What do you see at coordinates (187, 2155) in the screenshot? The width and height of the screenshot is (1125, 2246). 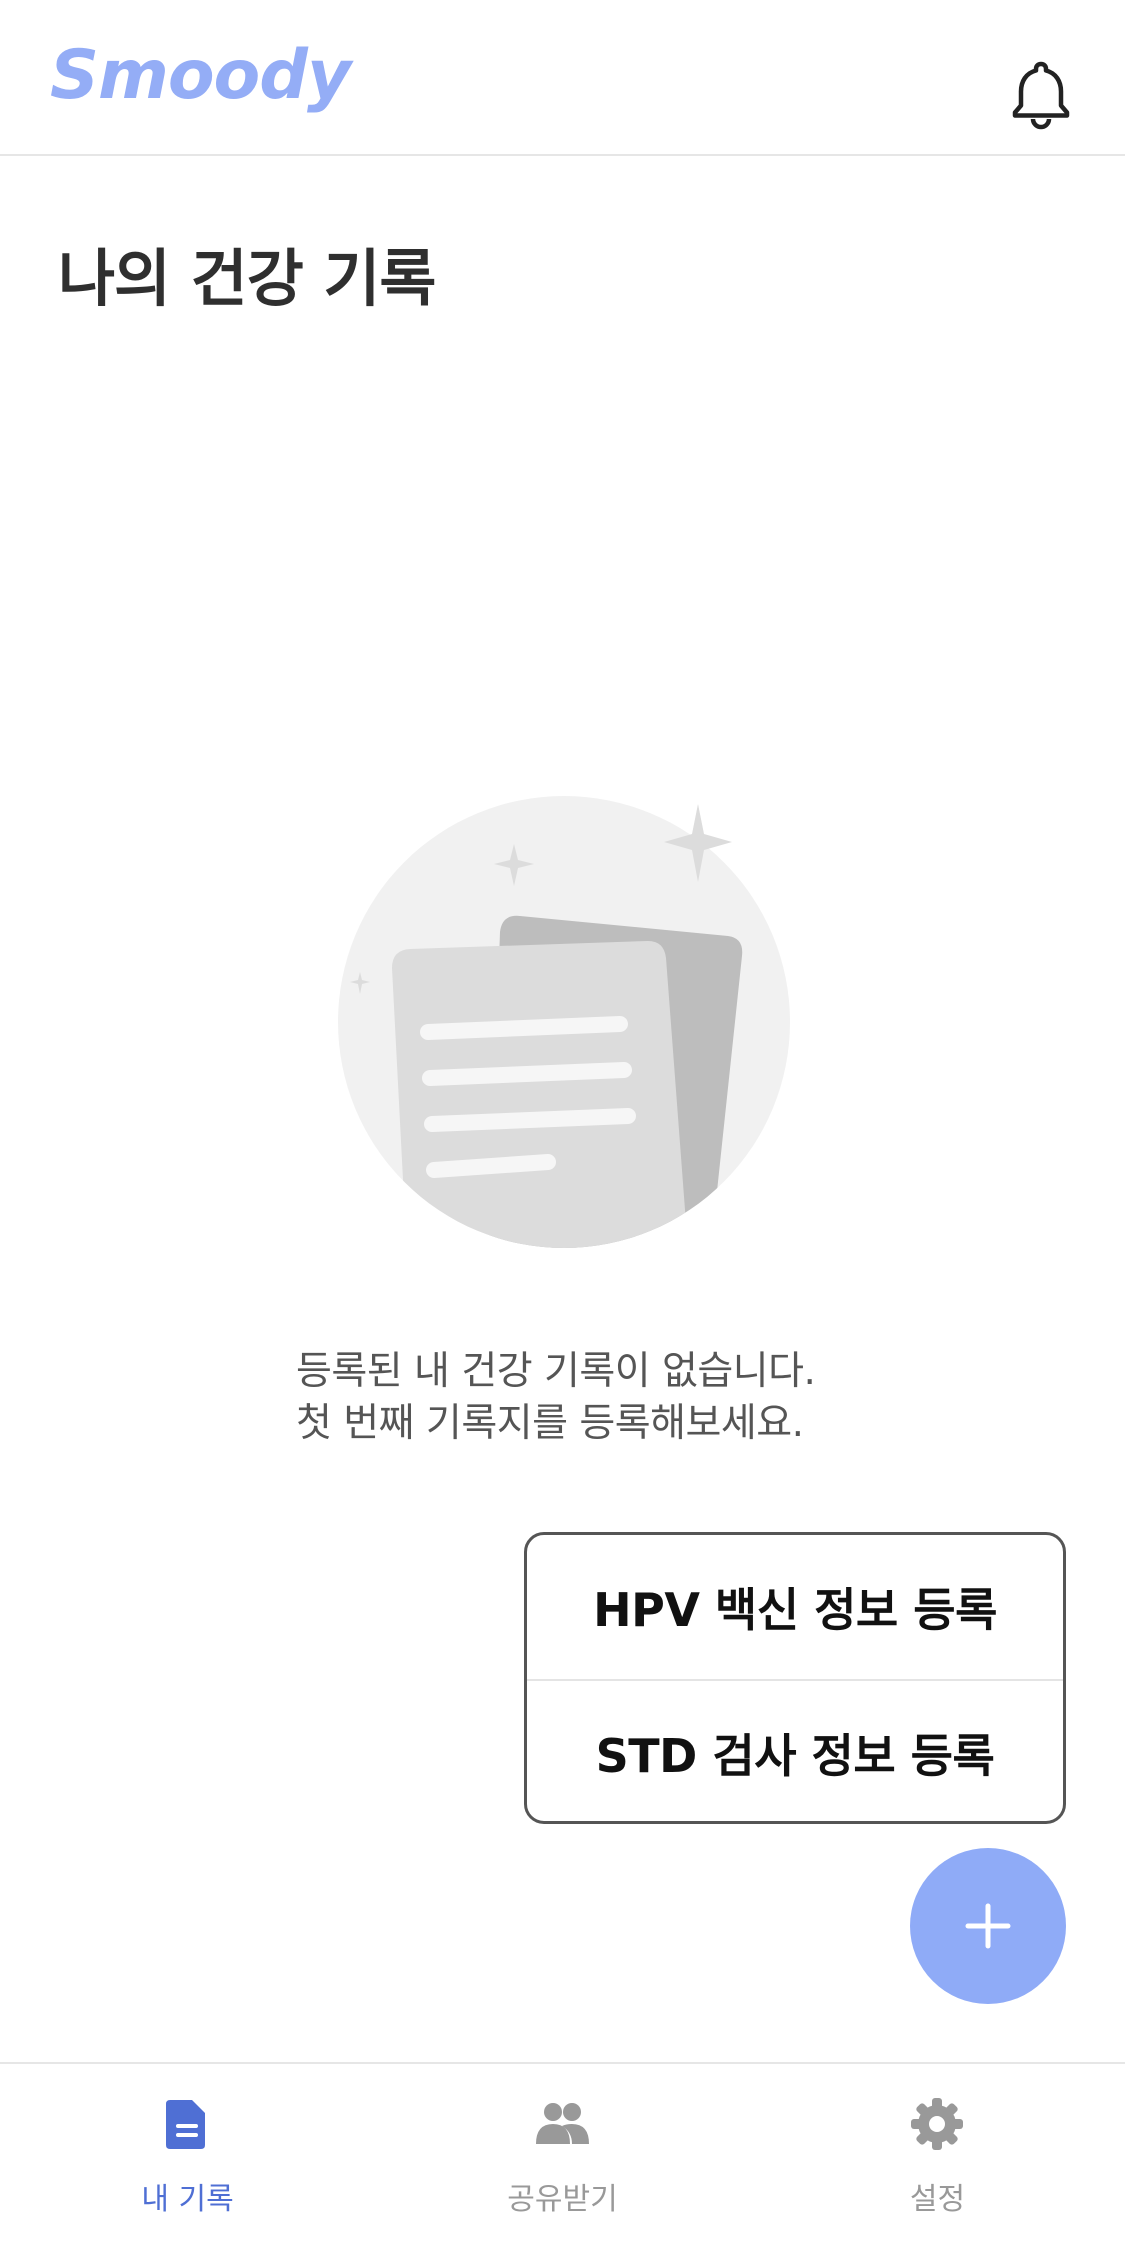 I see `tab-my-records: 내 기록` at bounding box center [187, 2155].